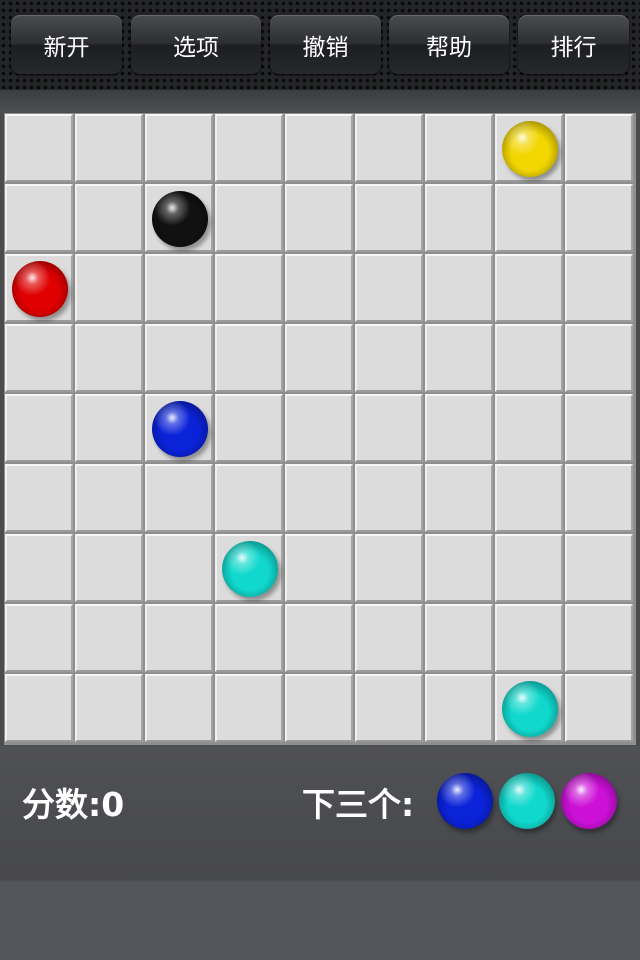 The height and width of the screenshot is (960, 640). What do you see at coordinates (449, 44) in the screenshot?
I see `help-button: 帮助` at bounding box center [449, 44].